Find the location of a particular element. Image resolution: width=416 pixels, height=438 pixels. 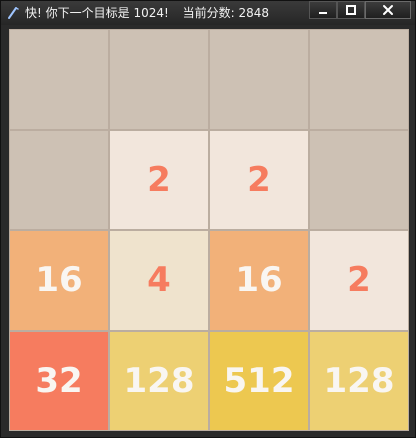

minimize-icon is located at coordinates (323, 10).